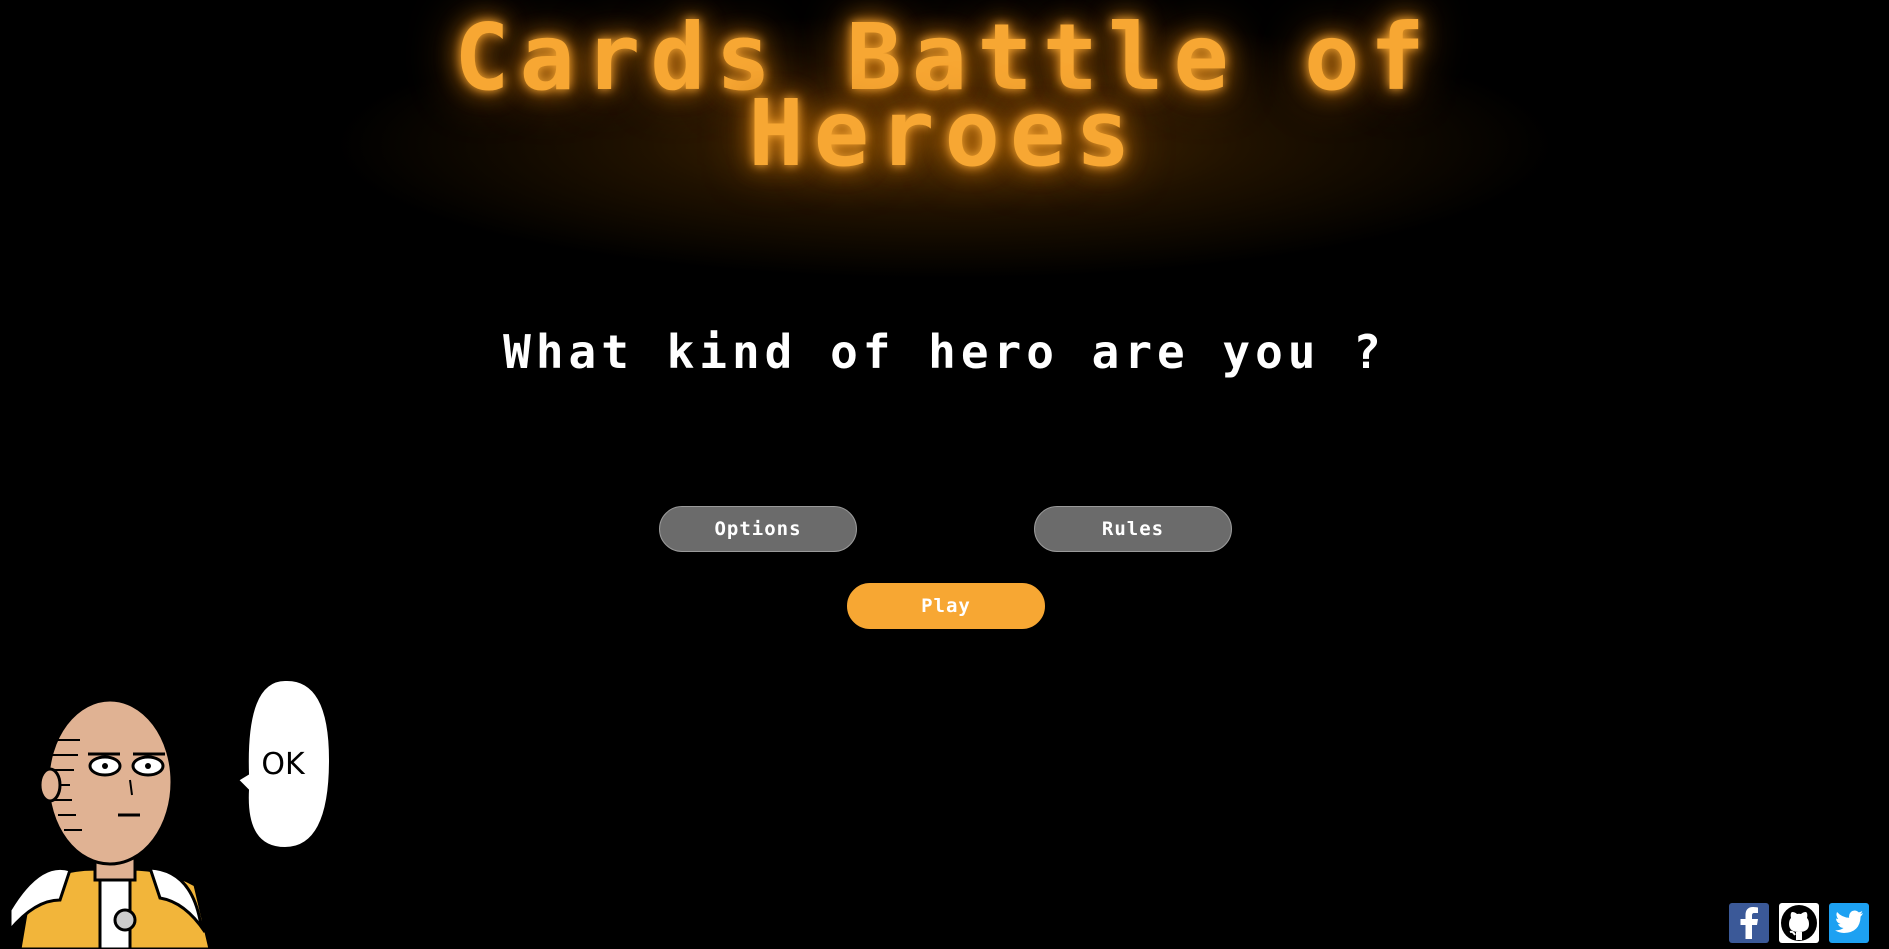  What do you see at coordinates (946, 606) in the screenshot?
I see `play-button: Play` at bounding box center [946, 606].